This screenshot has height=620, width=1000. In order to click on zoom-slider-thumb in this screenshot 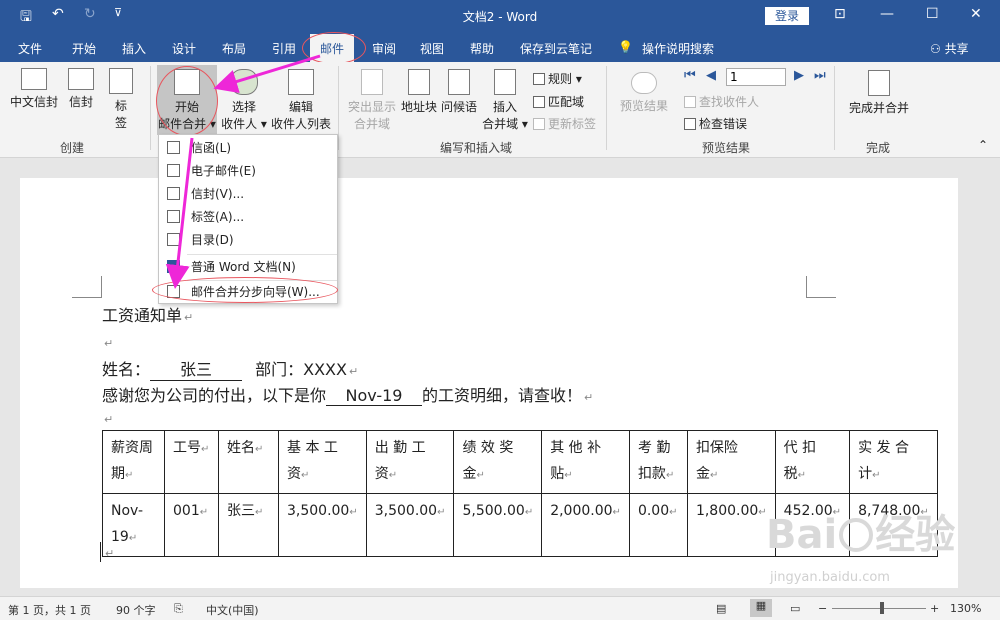, I will do `click(882, 608)`.